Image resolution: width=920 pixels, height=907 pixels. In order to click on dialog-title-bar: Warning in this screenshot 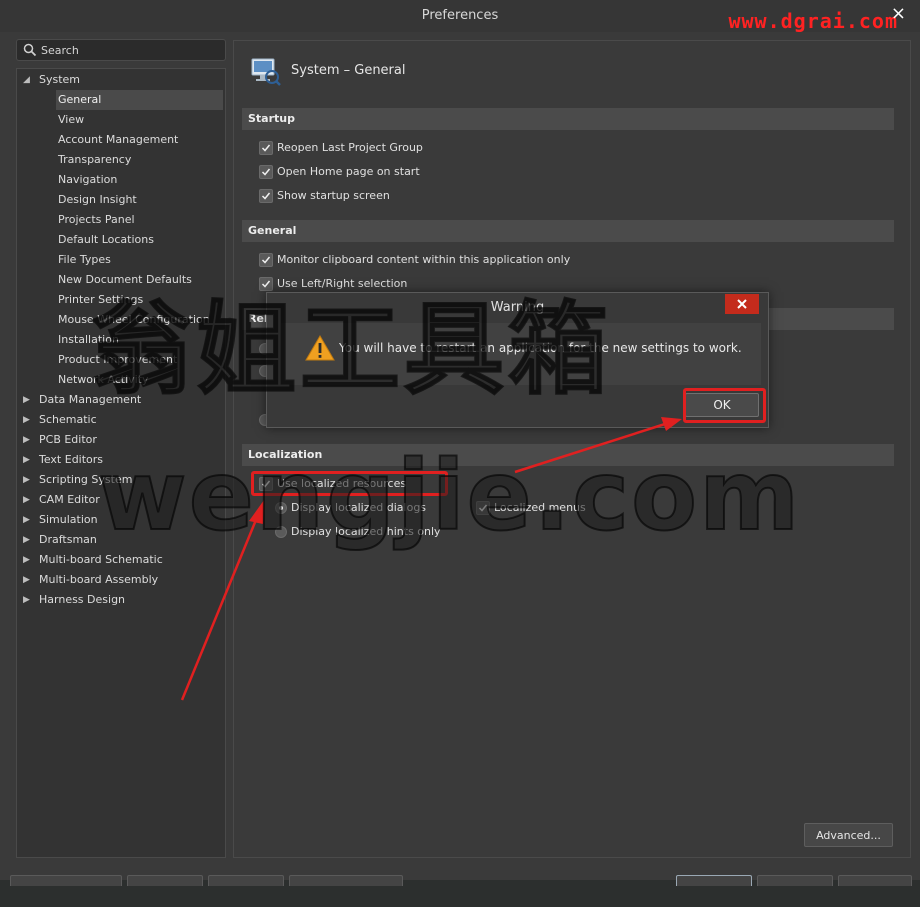, I will do `click(517, 307)`.